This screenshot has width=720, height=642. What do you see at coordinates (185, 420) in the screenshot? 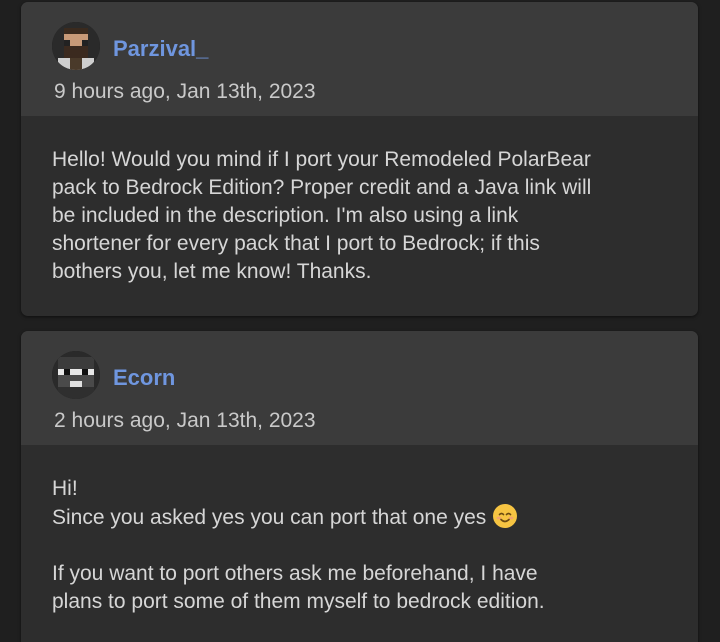
I see `comment-timestamp: 2 hours ago, Jan 13th, 2023` at bounding box center [185, 420].